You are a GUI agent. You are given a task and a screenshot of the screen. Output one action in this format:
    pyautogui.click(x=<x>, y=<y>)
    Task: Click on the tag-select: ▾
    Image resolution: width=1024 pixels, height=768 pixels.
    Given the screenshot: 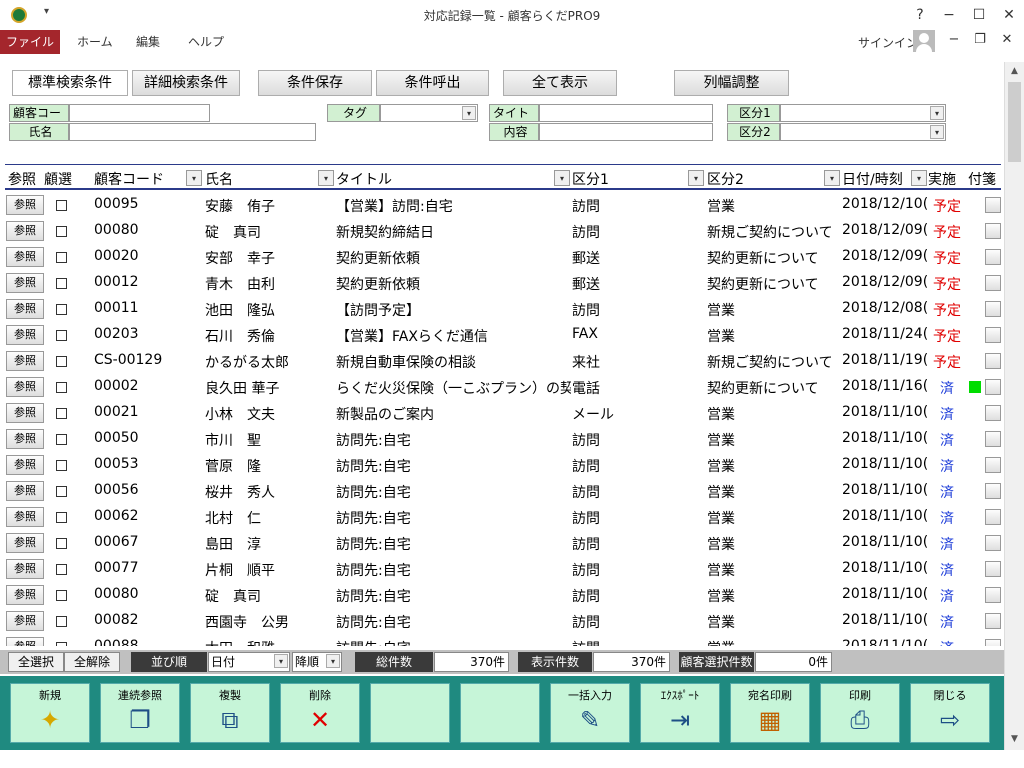 What is the action you would take?
    pyautogui.click(x=429, y=113)
    